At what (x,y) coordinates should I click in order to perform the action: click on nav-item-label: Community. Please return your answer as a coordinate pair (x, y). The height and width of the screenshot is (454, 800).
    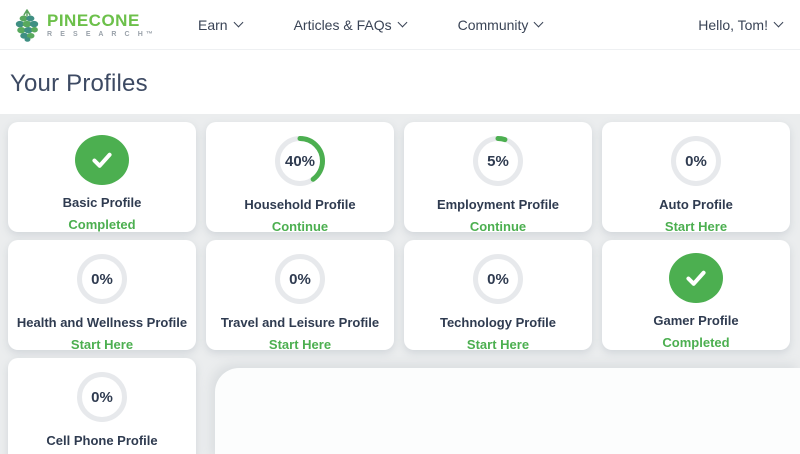
    Looking at the image, I should click on (493, 24).